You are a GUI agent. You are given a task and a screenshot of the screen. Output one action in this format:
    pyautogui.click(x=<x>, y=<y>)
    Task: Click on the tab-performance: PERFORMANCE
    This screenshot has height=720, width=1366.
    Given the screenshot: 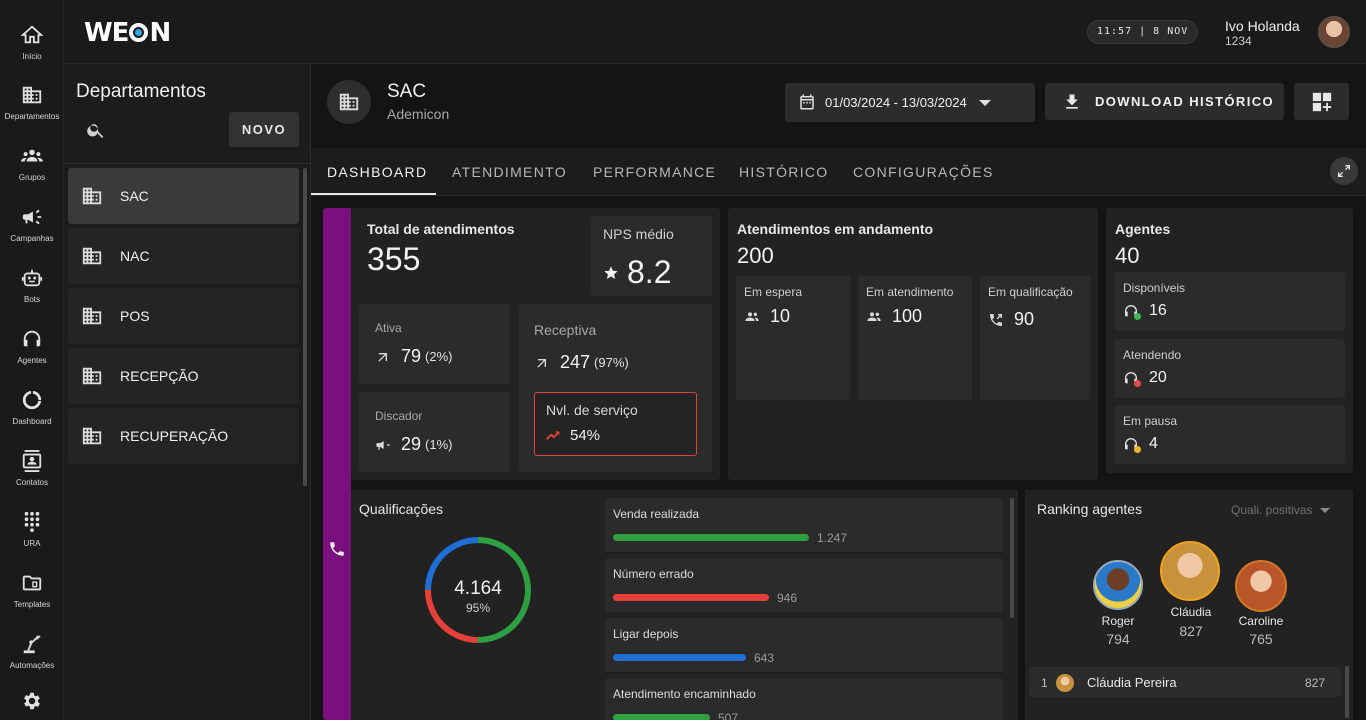 What is the action you would take?
    pyautogui.click(x=654, y=172)
    